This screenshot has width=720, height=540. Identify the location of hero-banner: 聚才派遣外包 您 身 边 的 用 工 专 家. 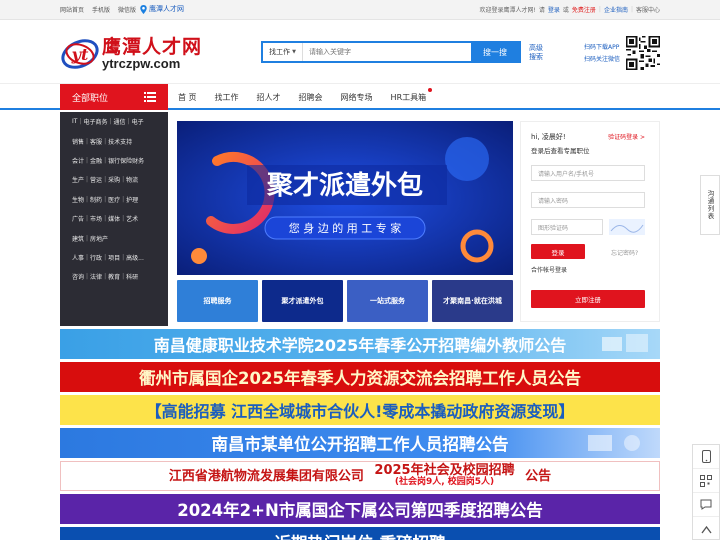
(345, 198).